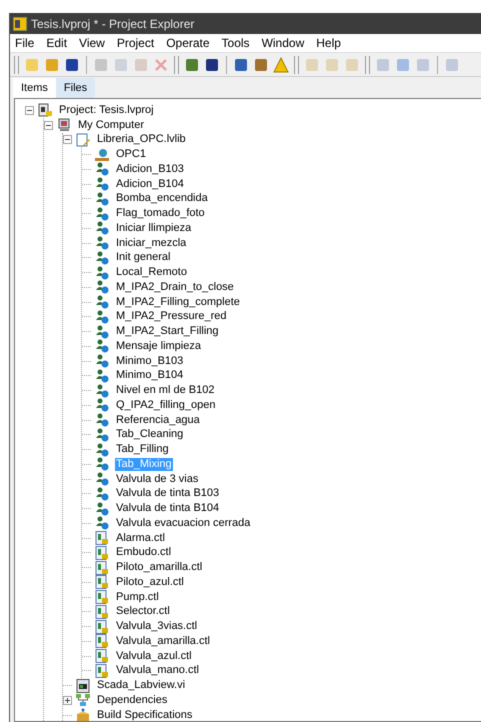 This screenshot has height=722, width=481. Describe the element at coordinates (150, 184) in the screenshot. I see `tree-item: Adicion_B104` at that location.